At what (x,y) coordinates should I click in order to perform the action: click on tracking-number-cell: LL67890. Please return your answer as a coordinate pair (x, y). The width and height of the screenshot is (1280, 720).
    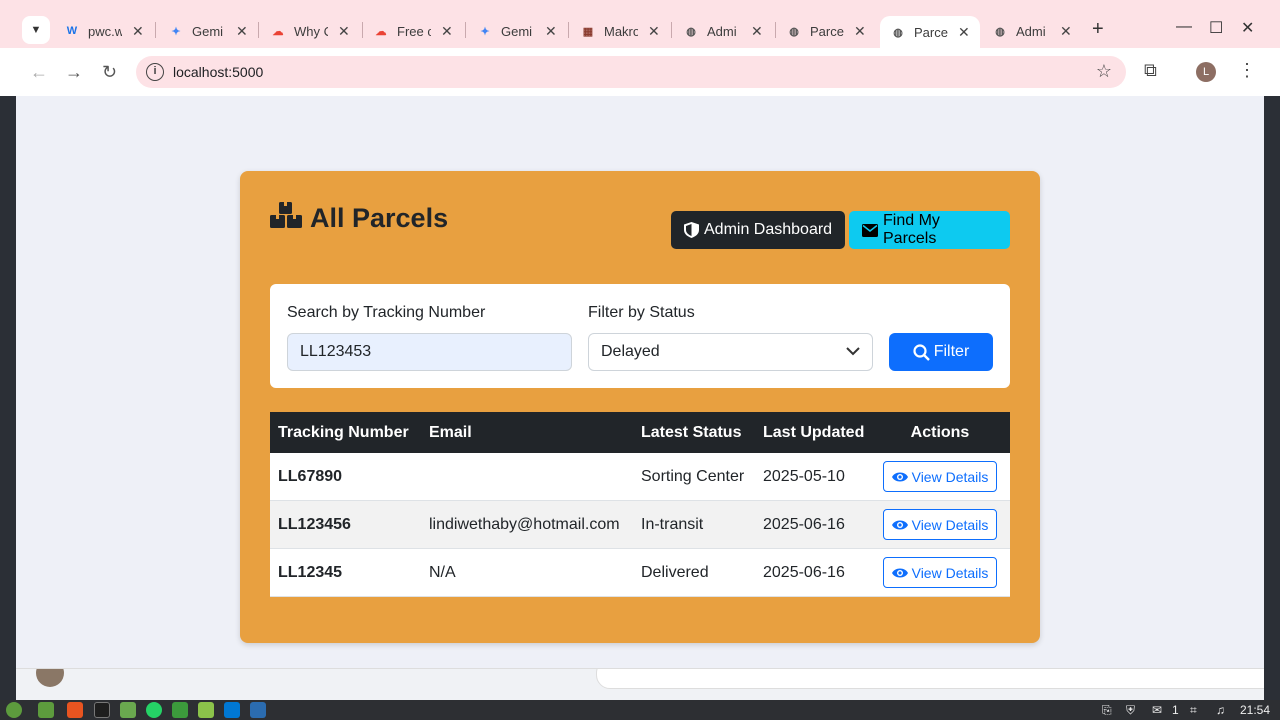
    Looking at the image, I should click on (310, 476).